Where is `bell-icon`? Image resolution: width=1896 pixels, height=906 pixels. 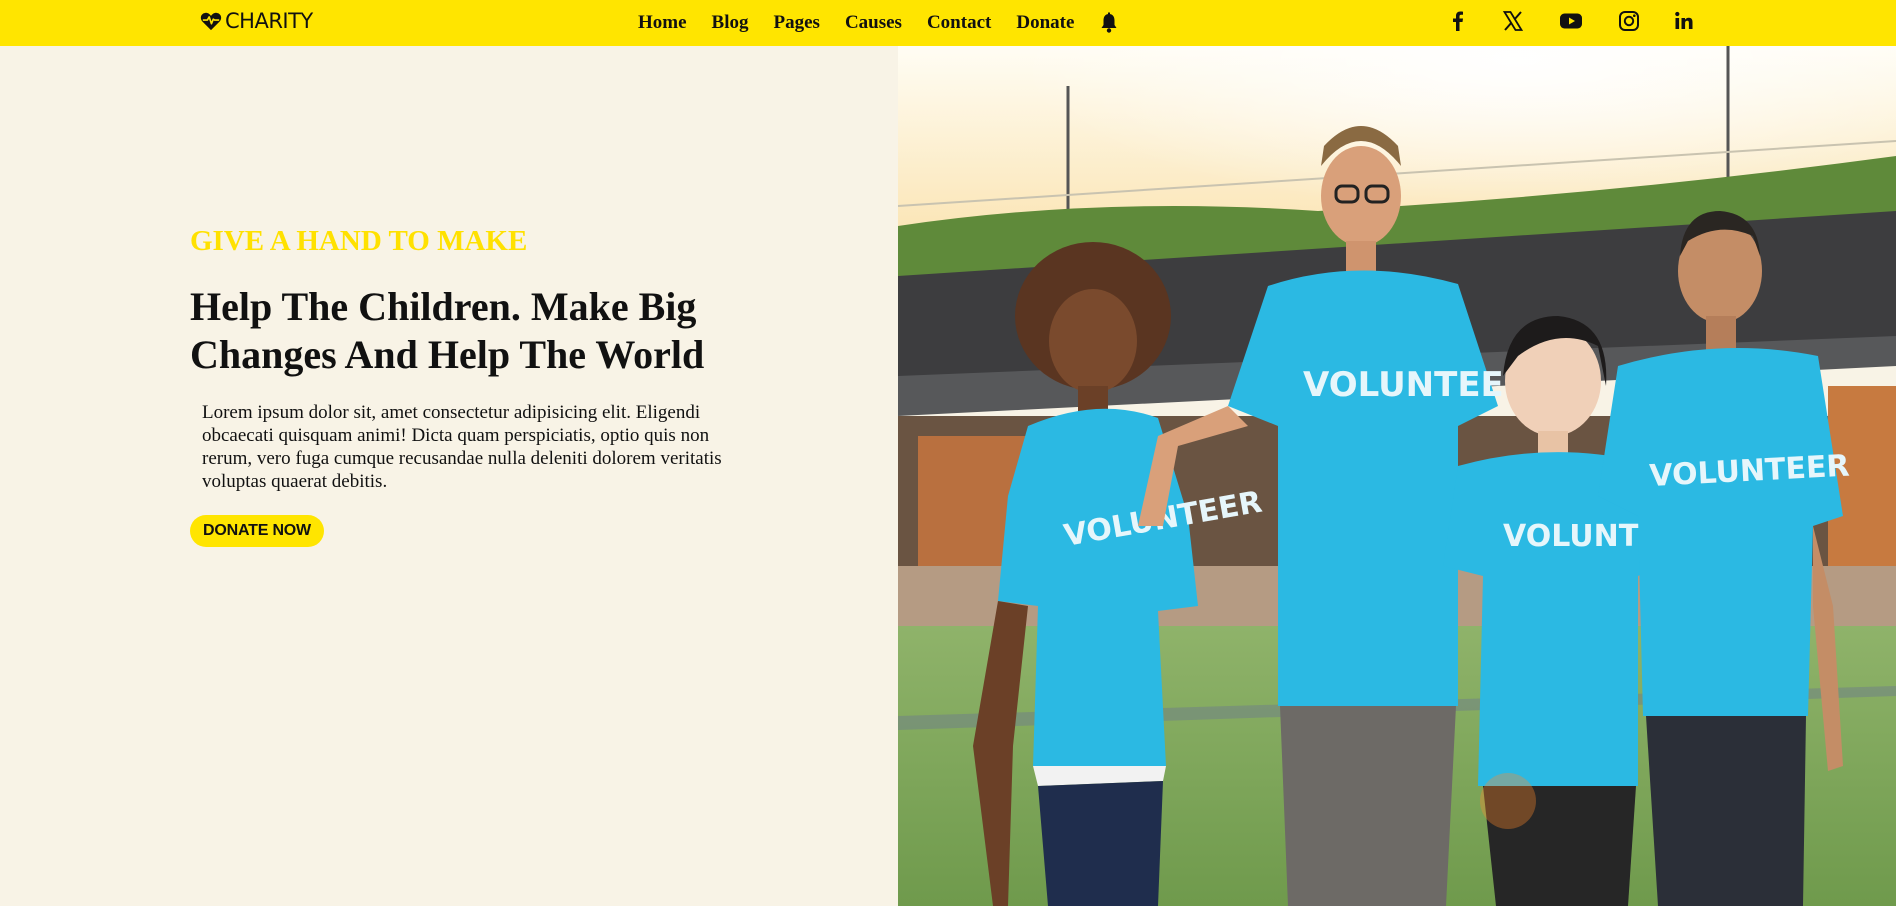
bell-icon is located at coordinates (1109, 23).